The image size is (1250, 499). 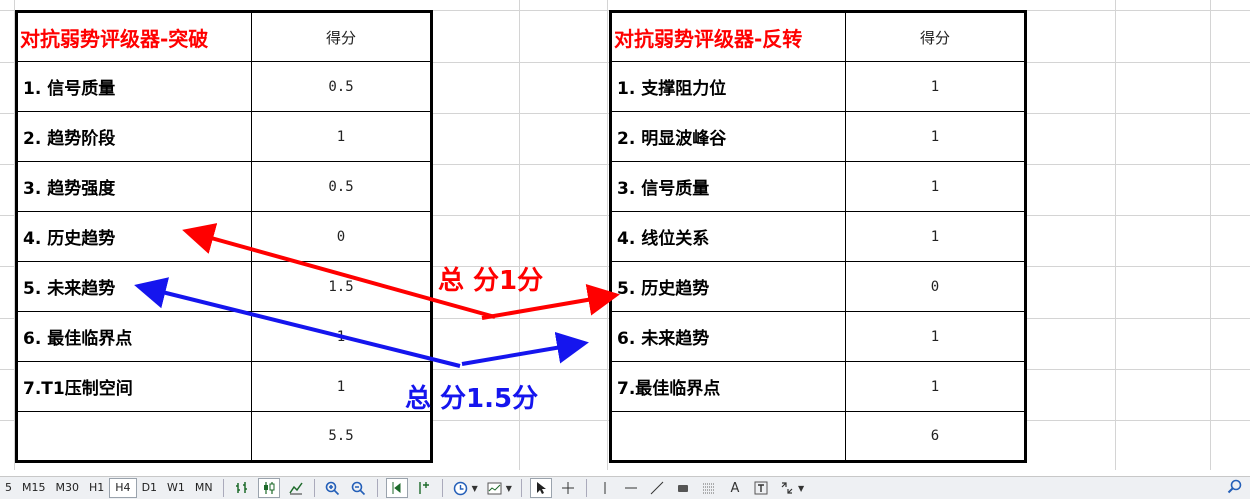 I want to click on row-label: 2. 趋势阶段, so click(x=134, y=136).